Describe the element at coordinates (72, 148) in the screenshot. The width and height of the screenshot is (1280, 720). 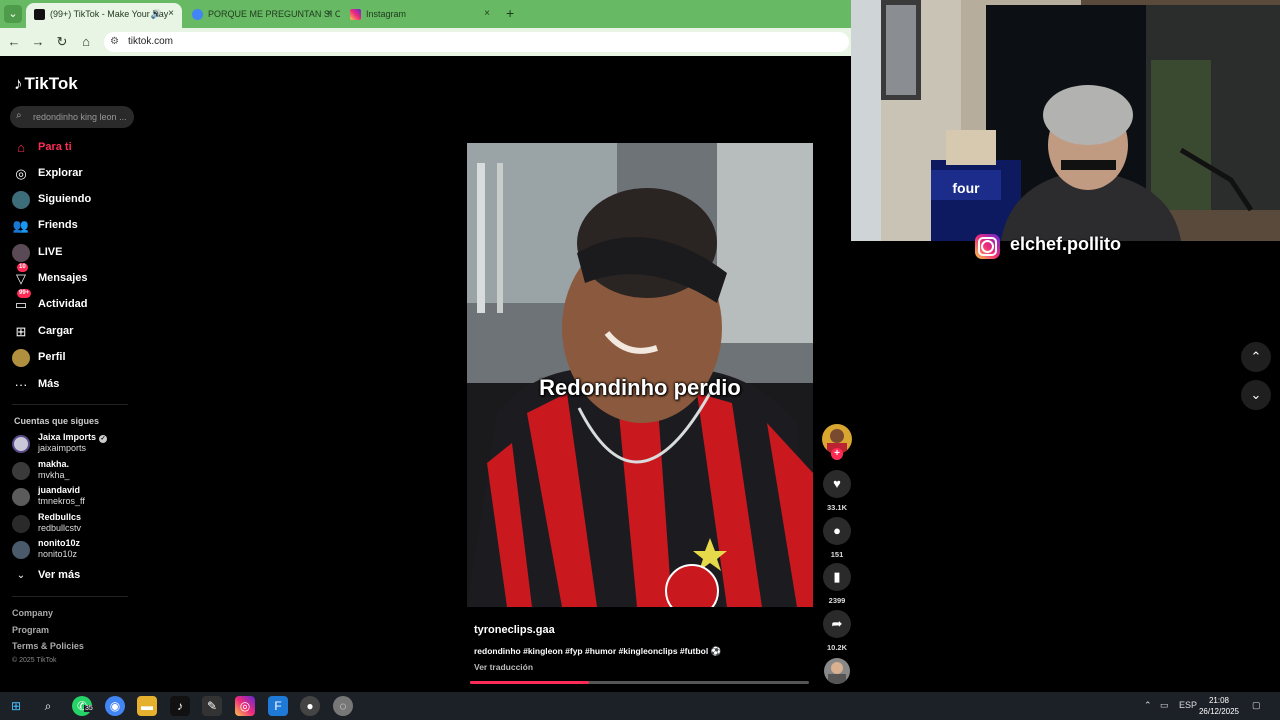
I see `nav-para-ti: ⌂ Para ti` at that location.